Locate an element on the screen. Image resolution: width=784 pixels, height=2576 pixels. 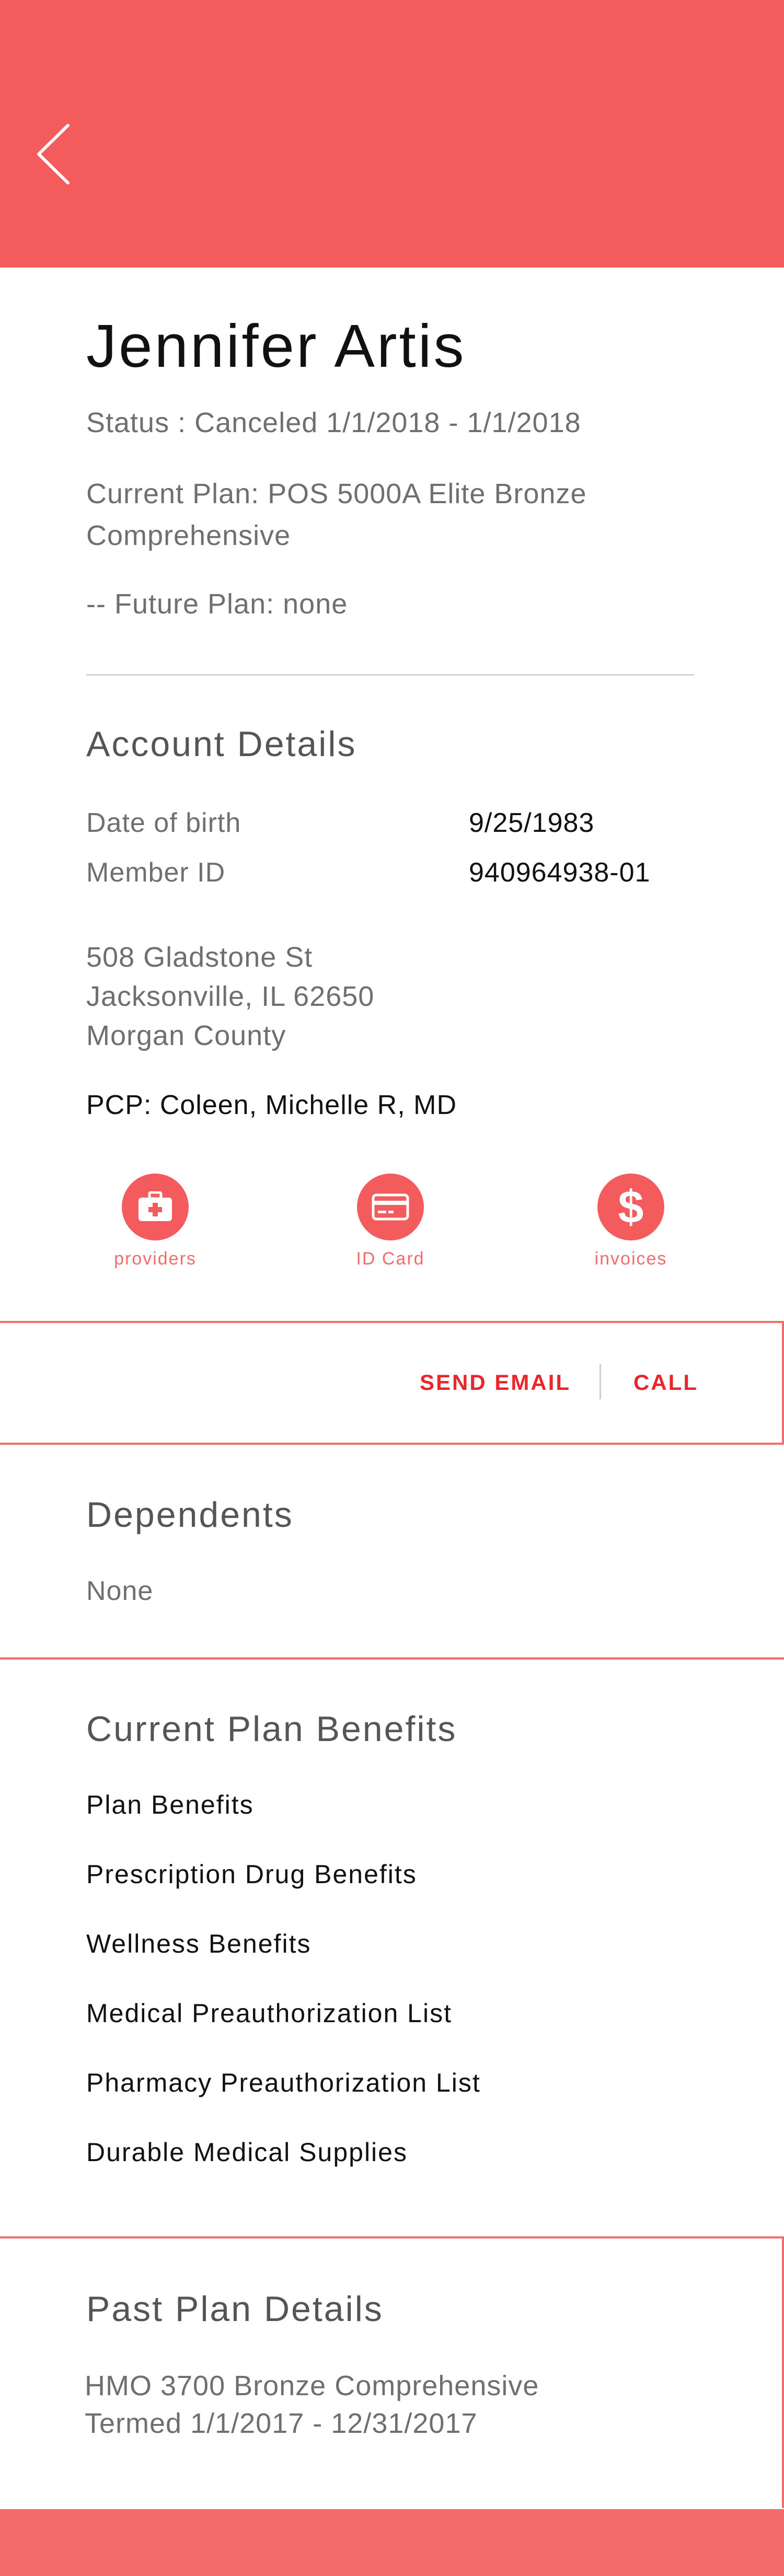
id-card-label: ID Card is located at coordinates (390, 1259).